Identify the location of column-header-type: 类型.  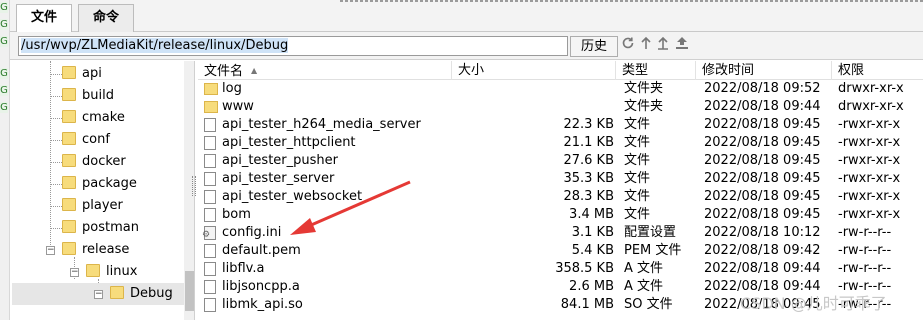
(656, 70).